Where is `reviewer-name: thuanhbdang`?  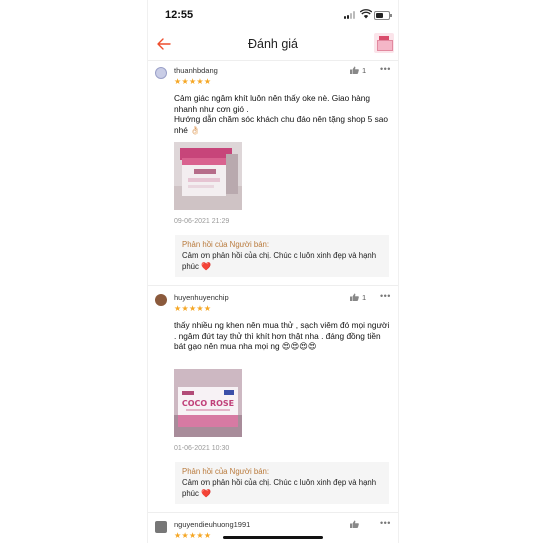 reviewer-name: thuanhbdang is located at coordinates (196, 70).